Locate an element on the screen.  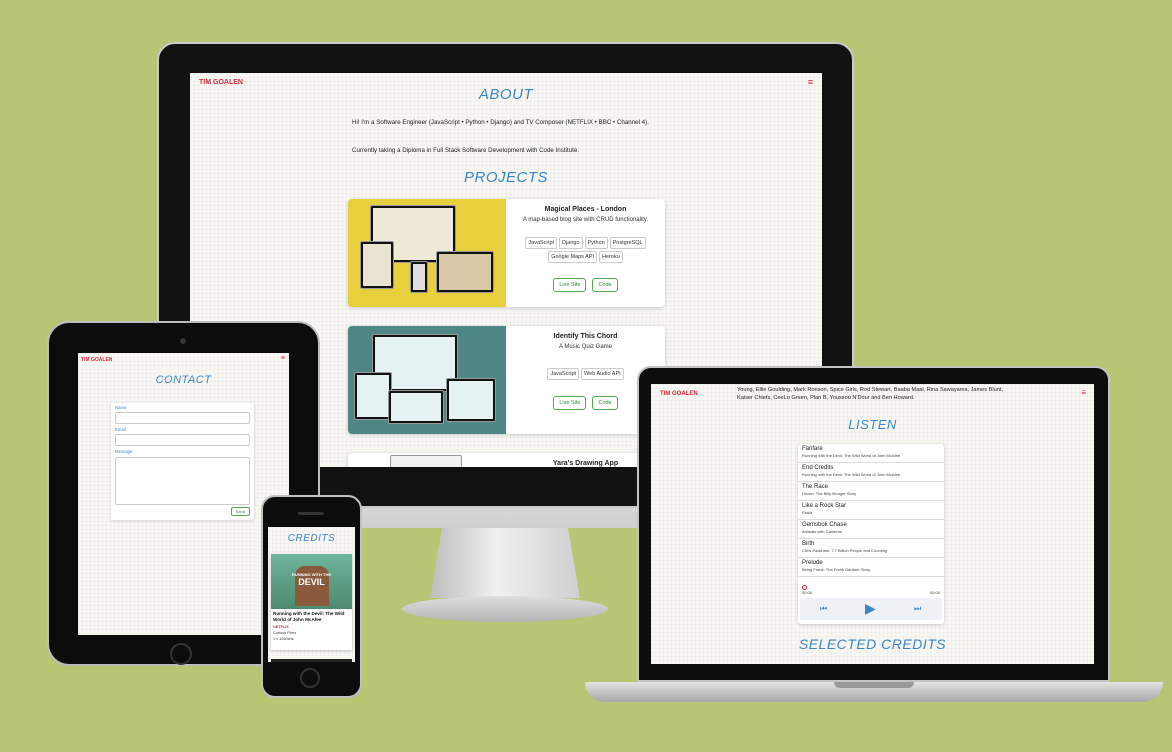
poster-title: DEVIL is located at coordinates (311, 582).